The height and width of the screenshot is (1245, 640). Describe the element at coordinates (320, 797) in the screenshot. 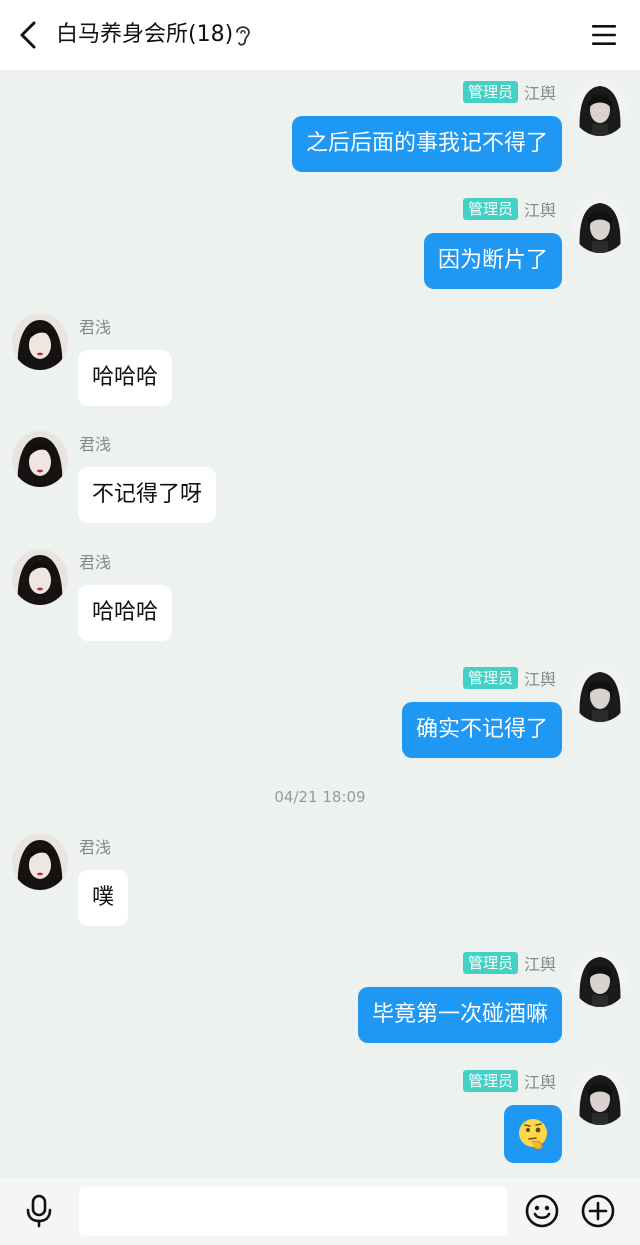

I see `timestamp-divider: 04/21 18:09` at that location.